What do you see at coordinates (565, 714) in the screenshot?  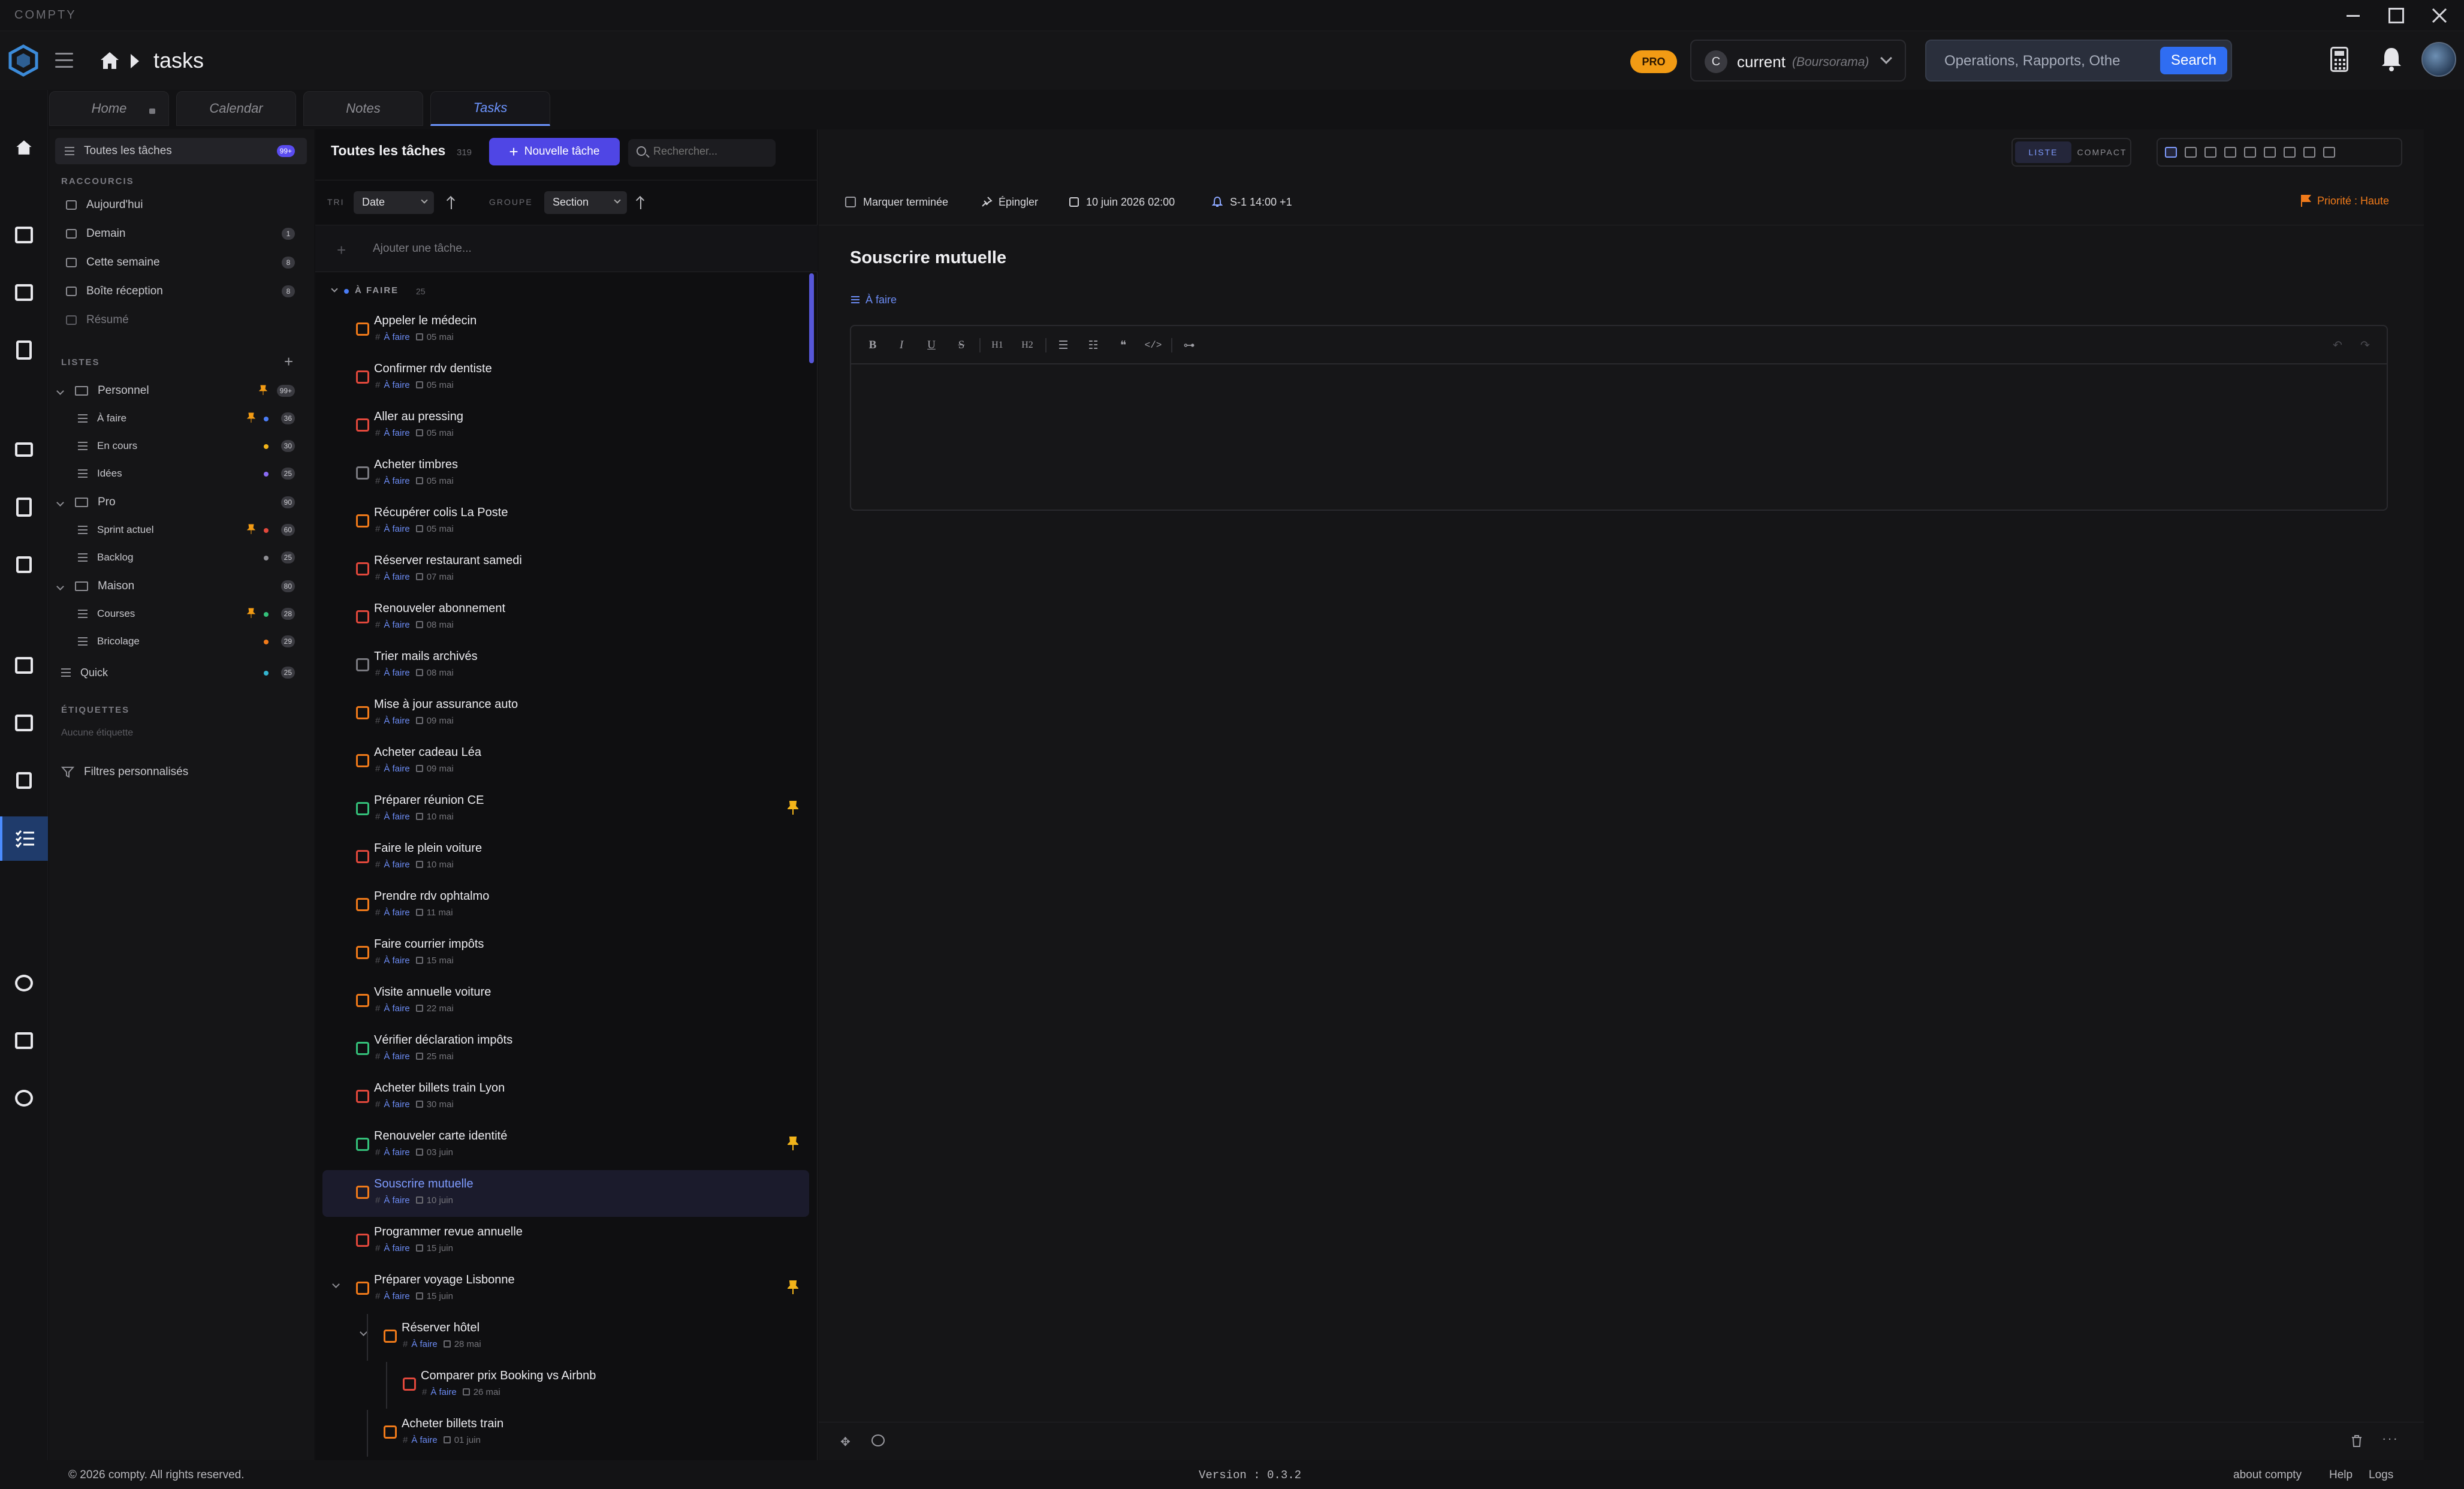 I see `task-row: Mise à jour assurance auto # À faire 09 mai` at bounding box center [565, 714].